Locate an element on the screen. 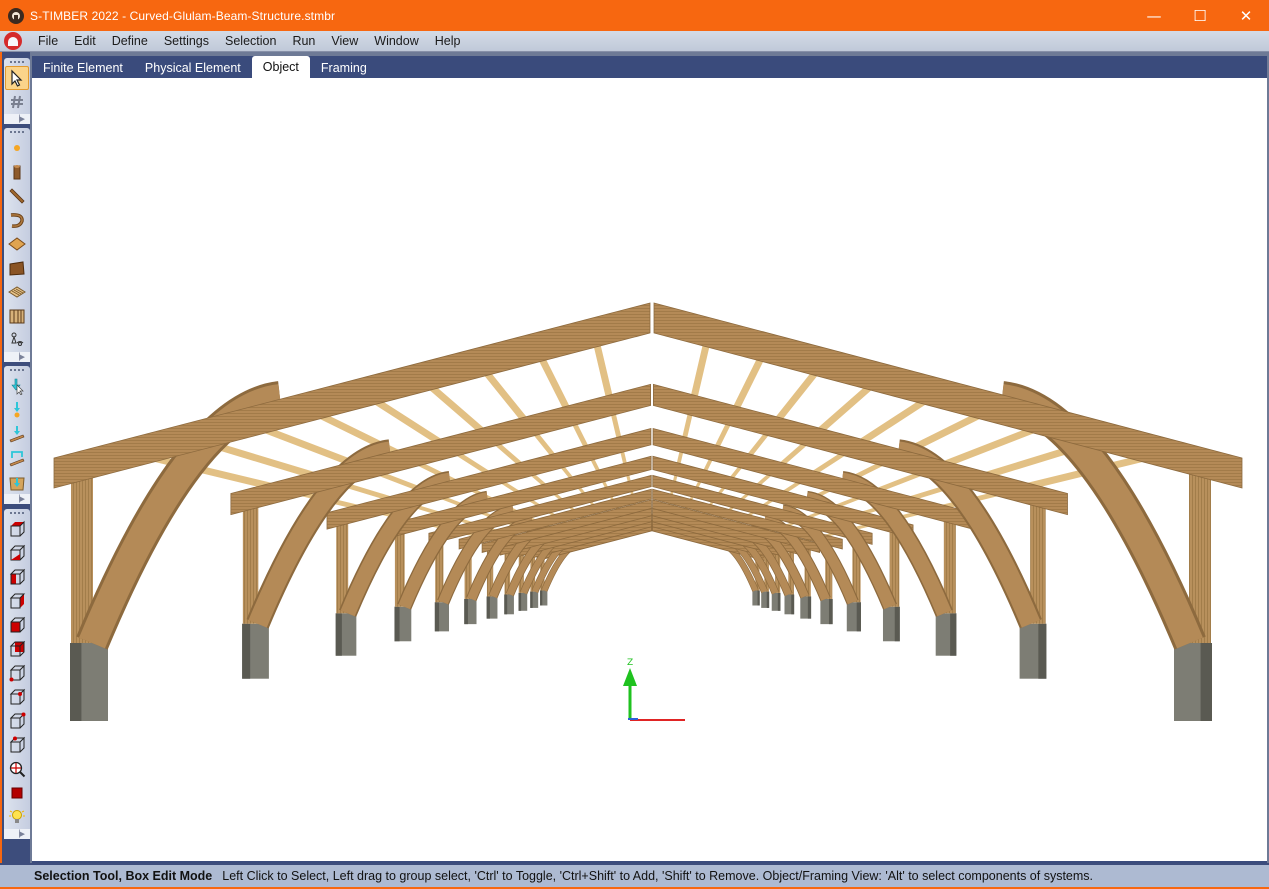 This screenshot has width=1269, height=889. view-front-tool is located at coordinates (17, 625).